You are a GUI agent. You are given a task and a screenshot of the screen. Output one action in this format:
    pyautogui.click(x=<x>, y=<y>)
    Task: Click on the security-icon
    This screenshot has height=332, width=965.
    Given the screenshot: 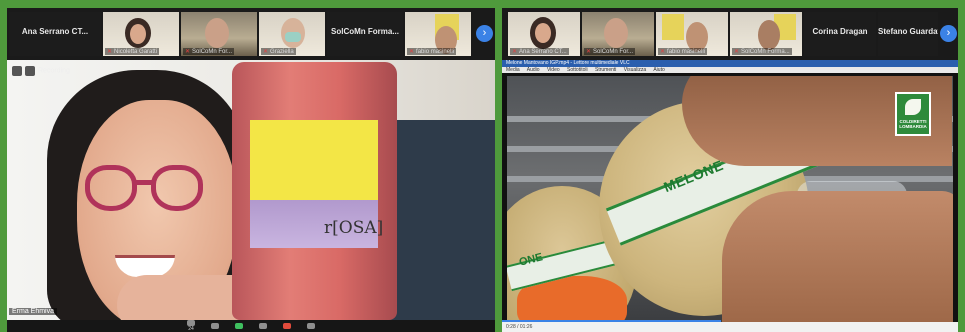 What is the action you would take?
    pyautogui.click(x=30, y=71)
    